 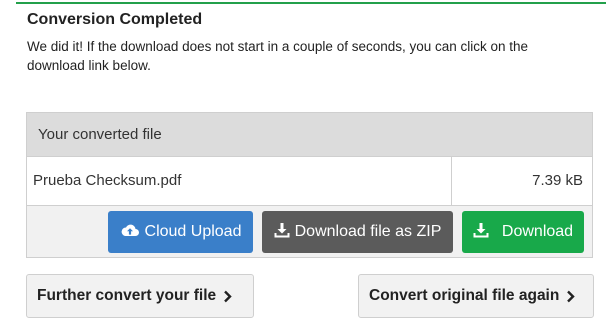 I want to click on download-zip-button: Download file as ZIP, so click(x=357, y=232).